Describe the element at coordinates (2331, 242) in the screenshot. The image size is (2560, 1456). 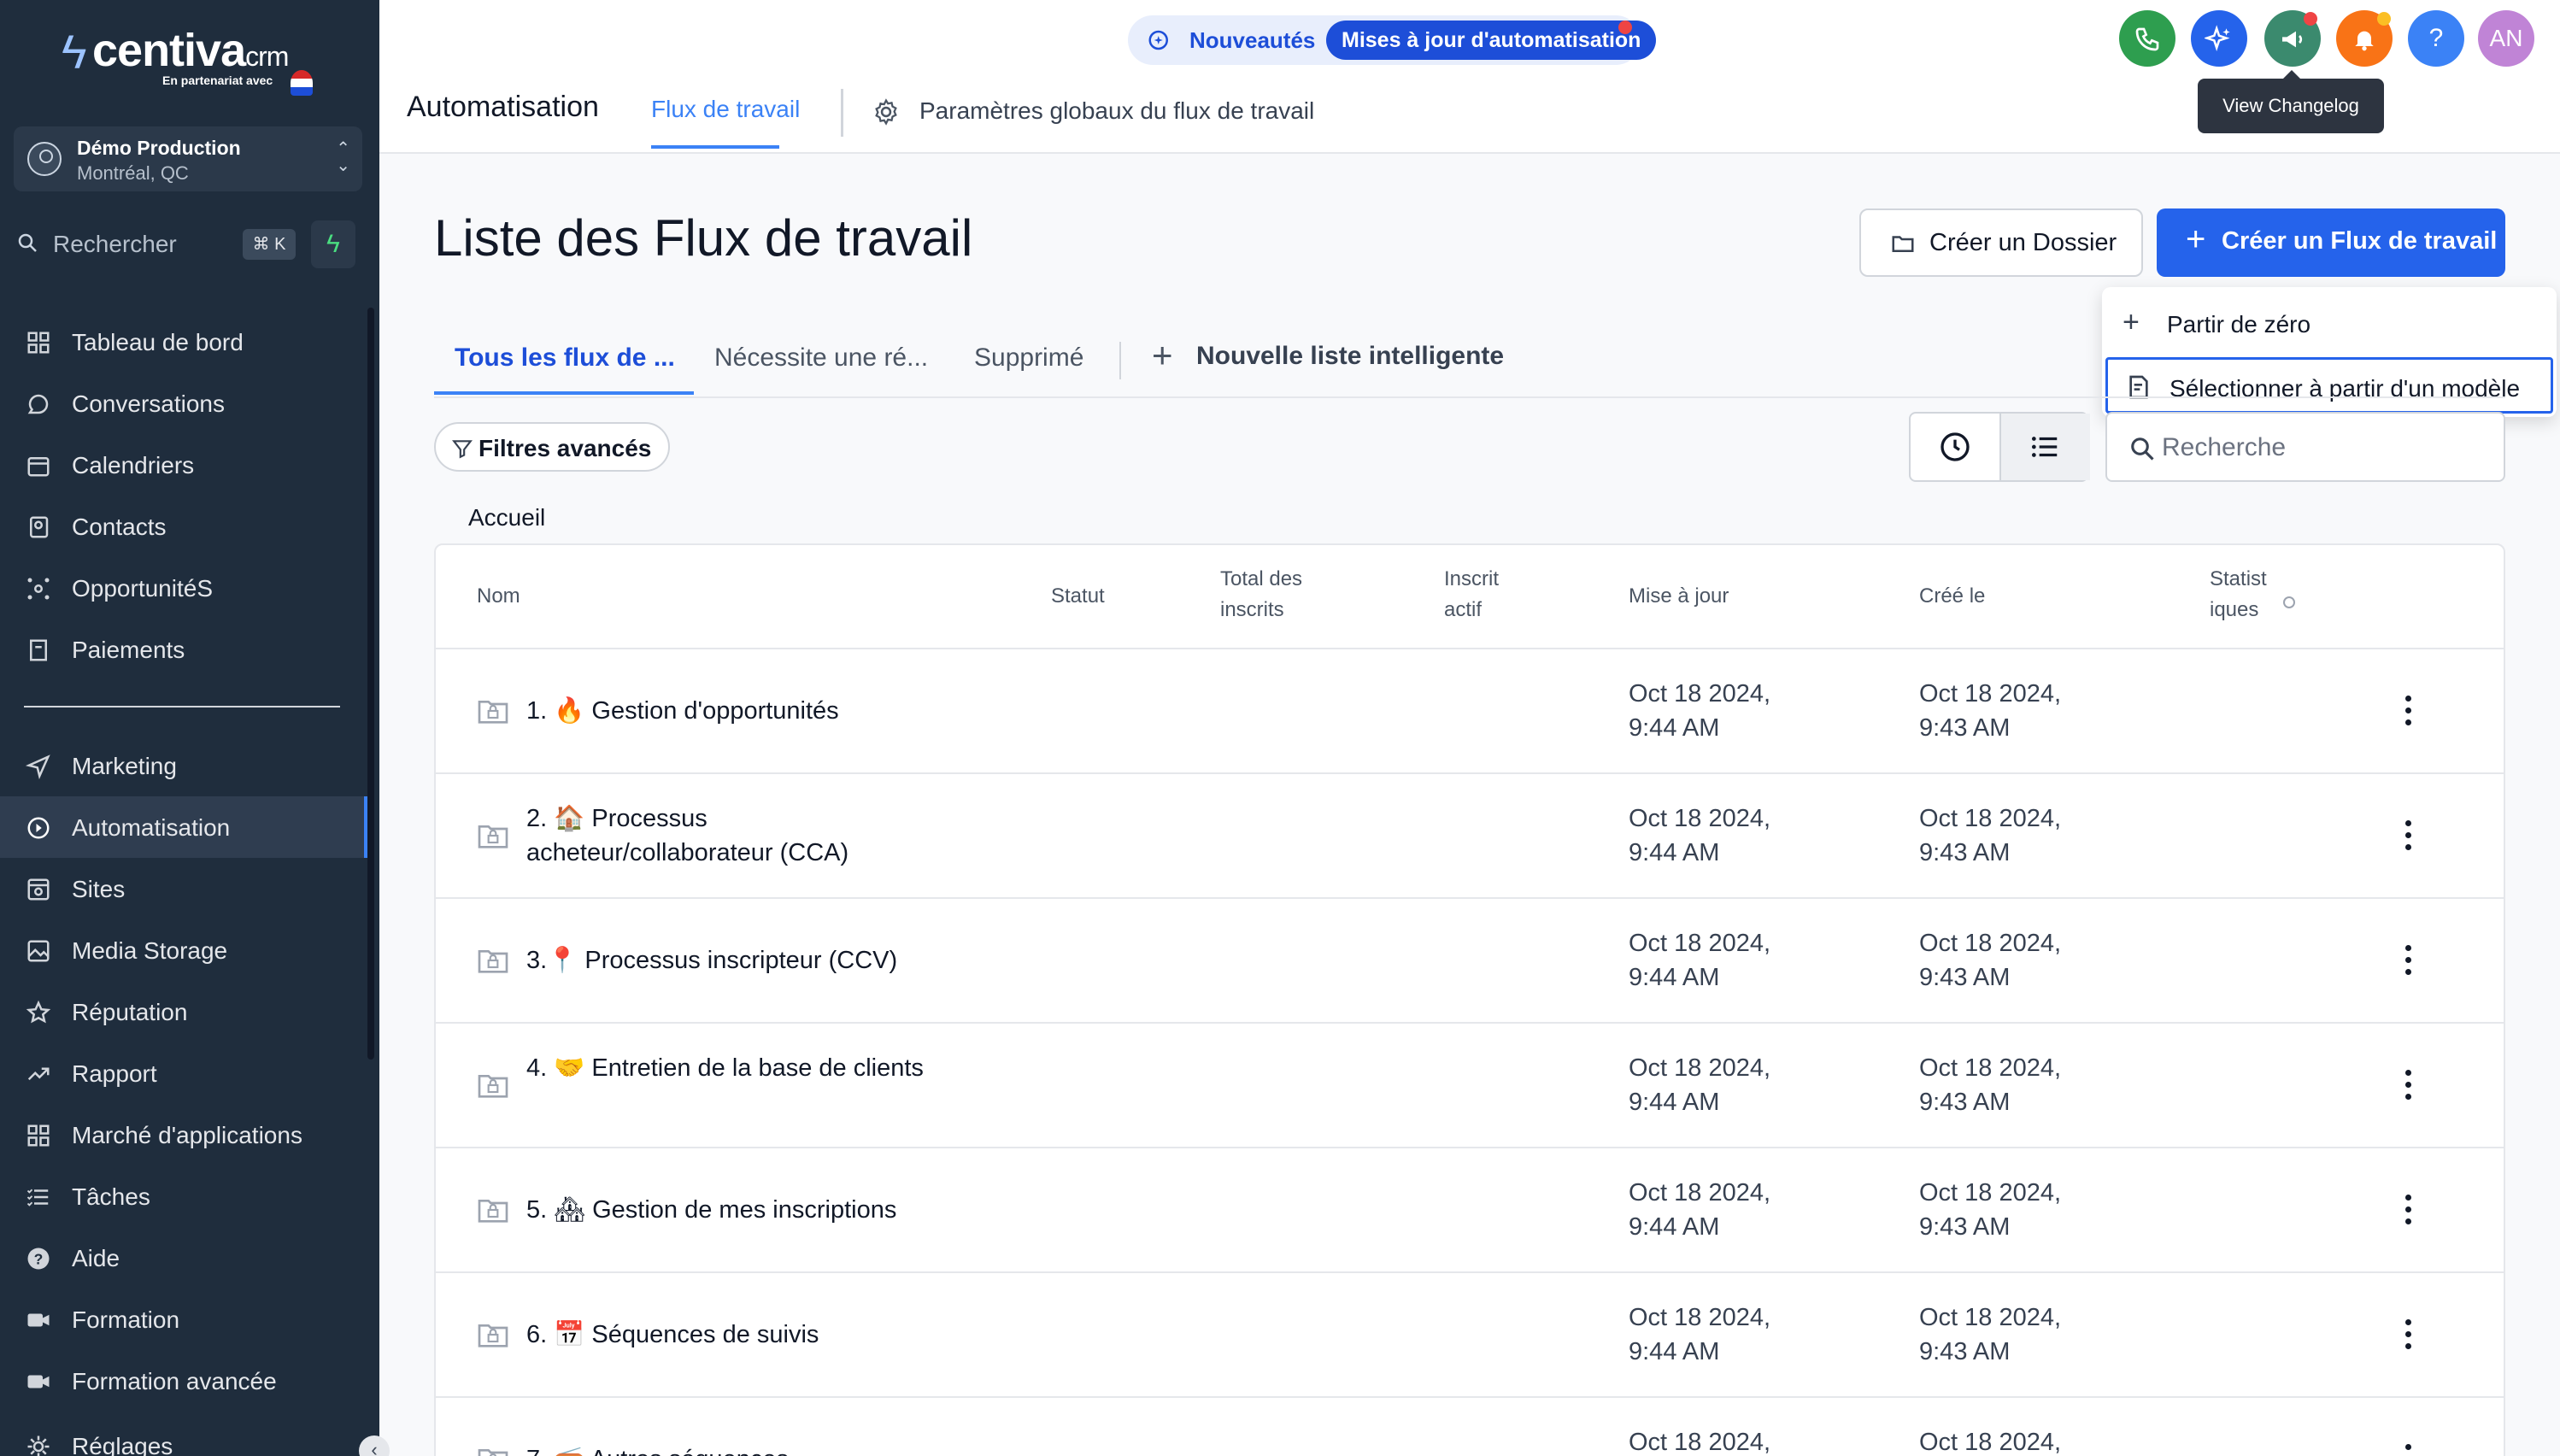
I see `create-workflow-button: + Créer un Flux de travail` at that location.